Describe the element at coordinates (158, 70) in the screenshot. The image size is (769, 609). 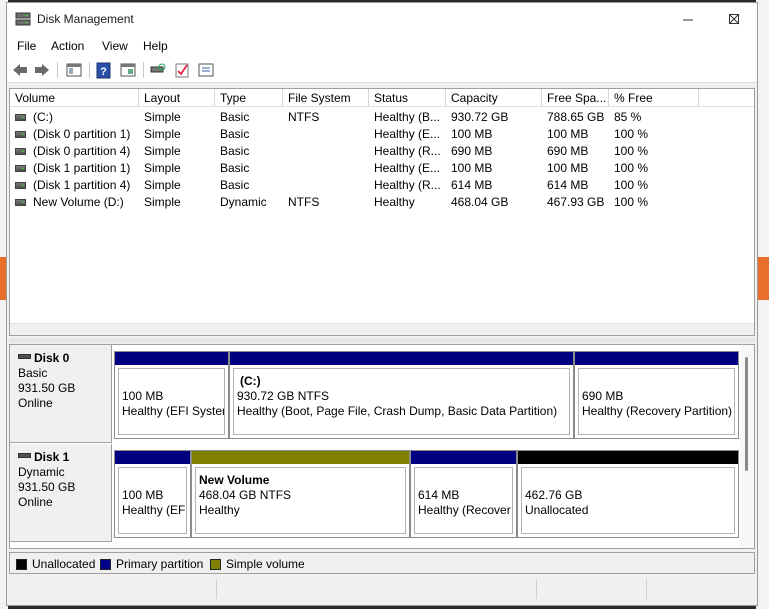
I see `rescan-disks-icon` at that location.